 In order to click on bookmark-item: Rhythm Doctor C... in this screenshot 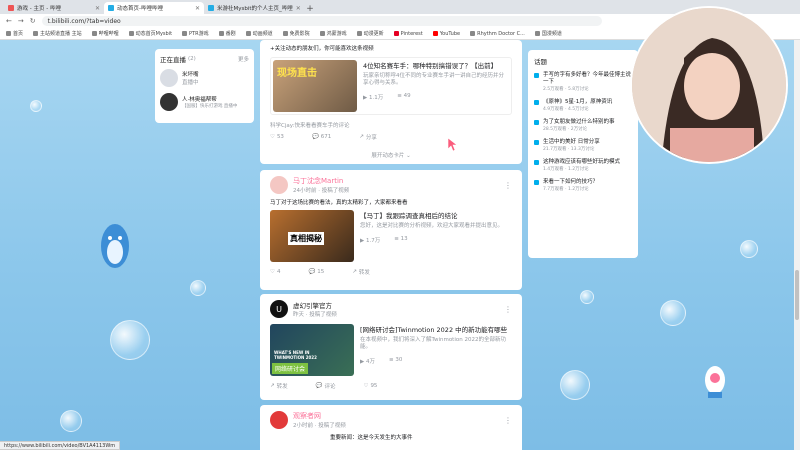, I will do `click(497, 34)`.